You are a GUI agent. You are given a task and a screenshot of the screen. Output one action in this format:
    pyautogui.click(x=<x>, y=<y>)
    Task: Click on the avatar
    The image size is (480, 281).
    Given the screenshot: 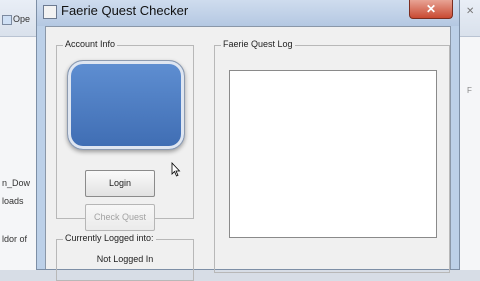 What is the action you would take?
    pyautogui.click(x=126, y=105)
    